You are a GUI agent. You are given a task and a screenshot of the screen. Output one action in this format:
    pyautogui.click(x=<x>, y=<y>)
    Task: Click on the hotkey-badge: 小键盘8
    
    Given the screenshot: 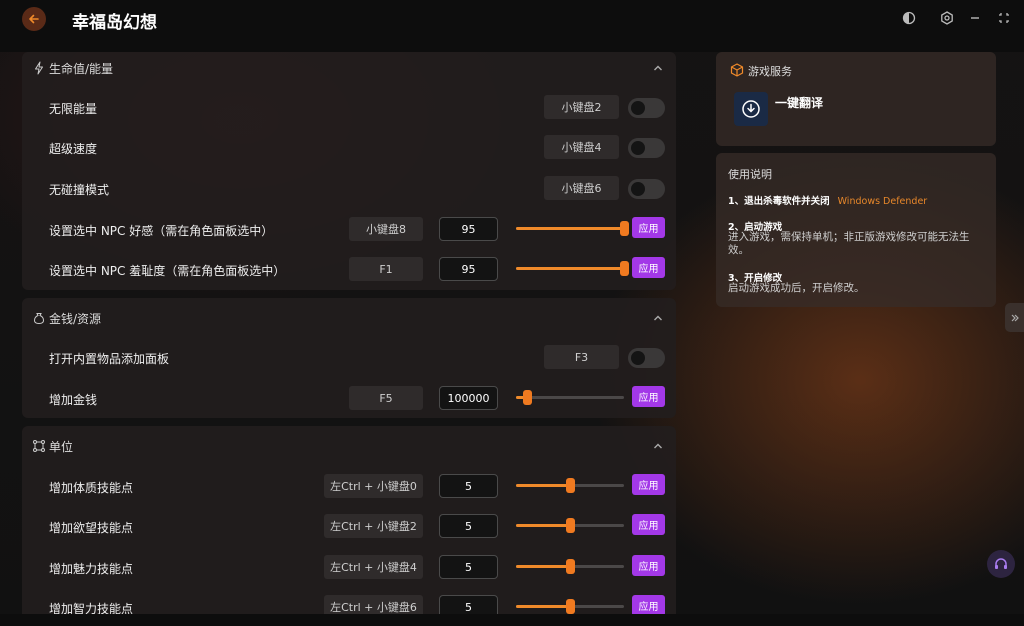 What is the action you would take?
    pyautogui.click(x=386, y=229)
    